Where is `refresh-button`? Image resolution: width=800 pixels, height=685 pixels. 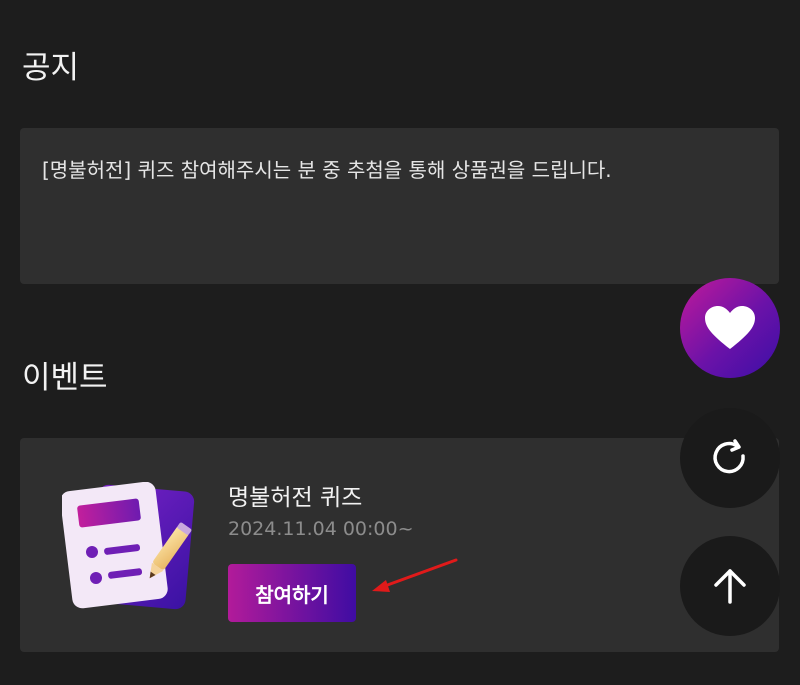 refresh-button is located at coordinates (730, 458).